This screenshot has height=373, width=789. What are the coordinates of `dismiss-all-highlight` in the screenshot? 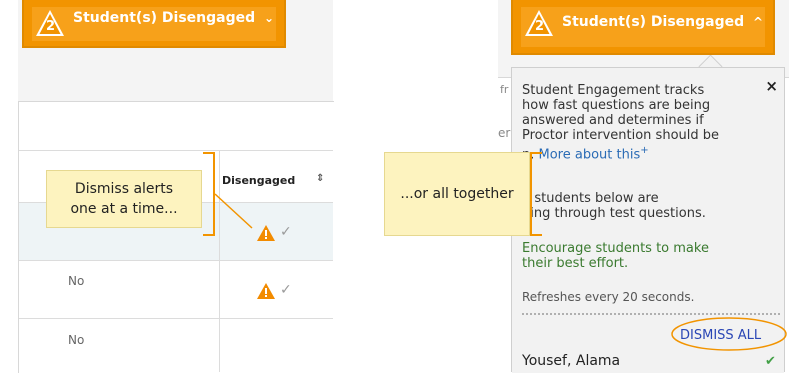 It's located at (729, 334).